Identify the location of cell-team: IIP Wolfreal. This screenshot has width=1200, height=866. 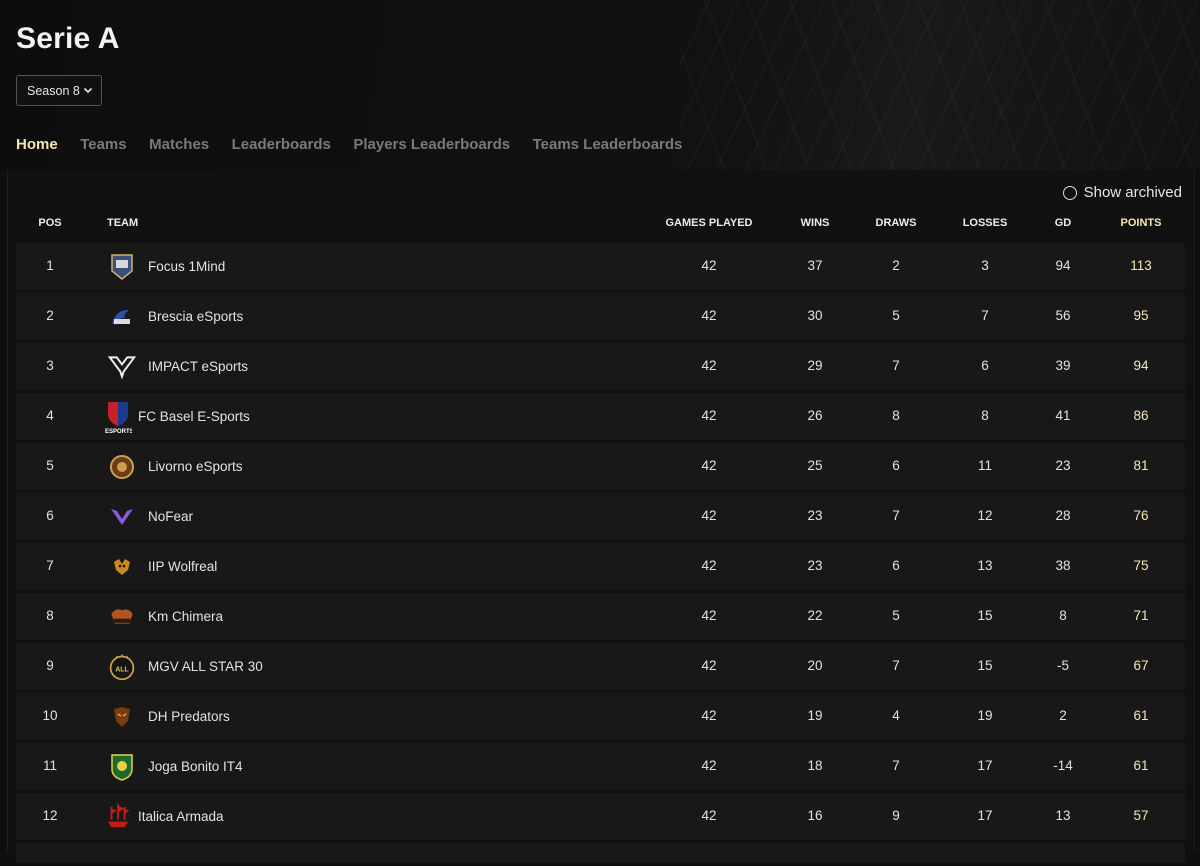
(162, 566).